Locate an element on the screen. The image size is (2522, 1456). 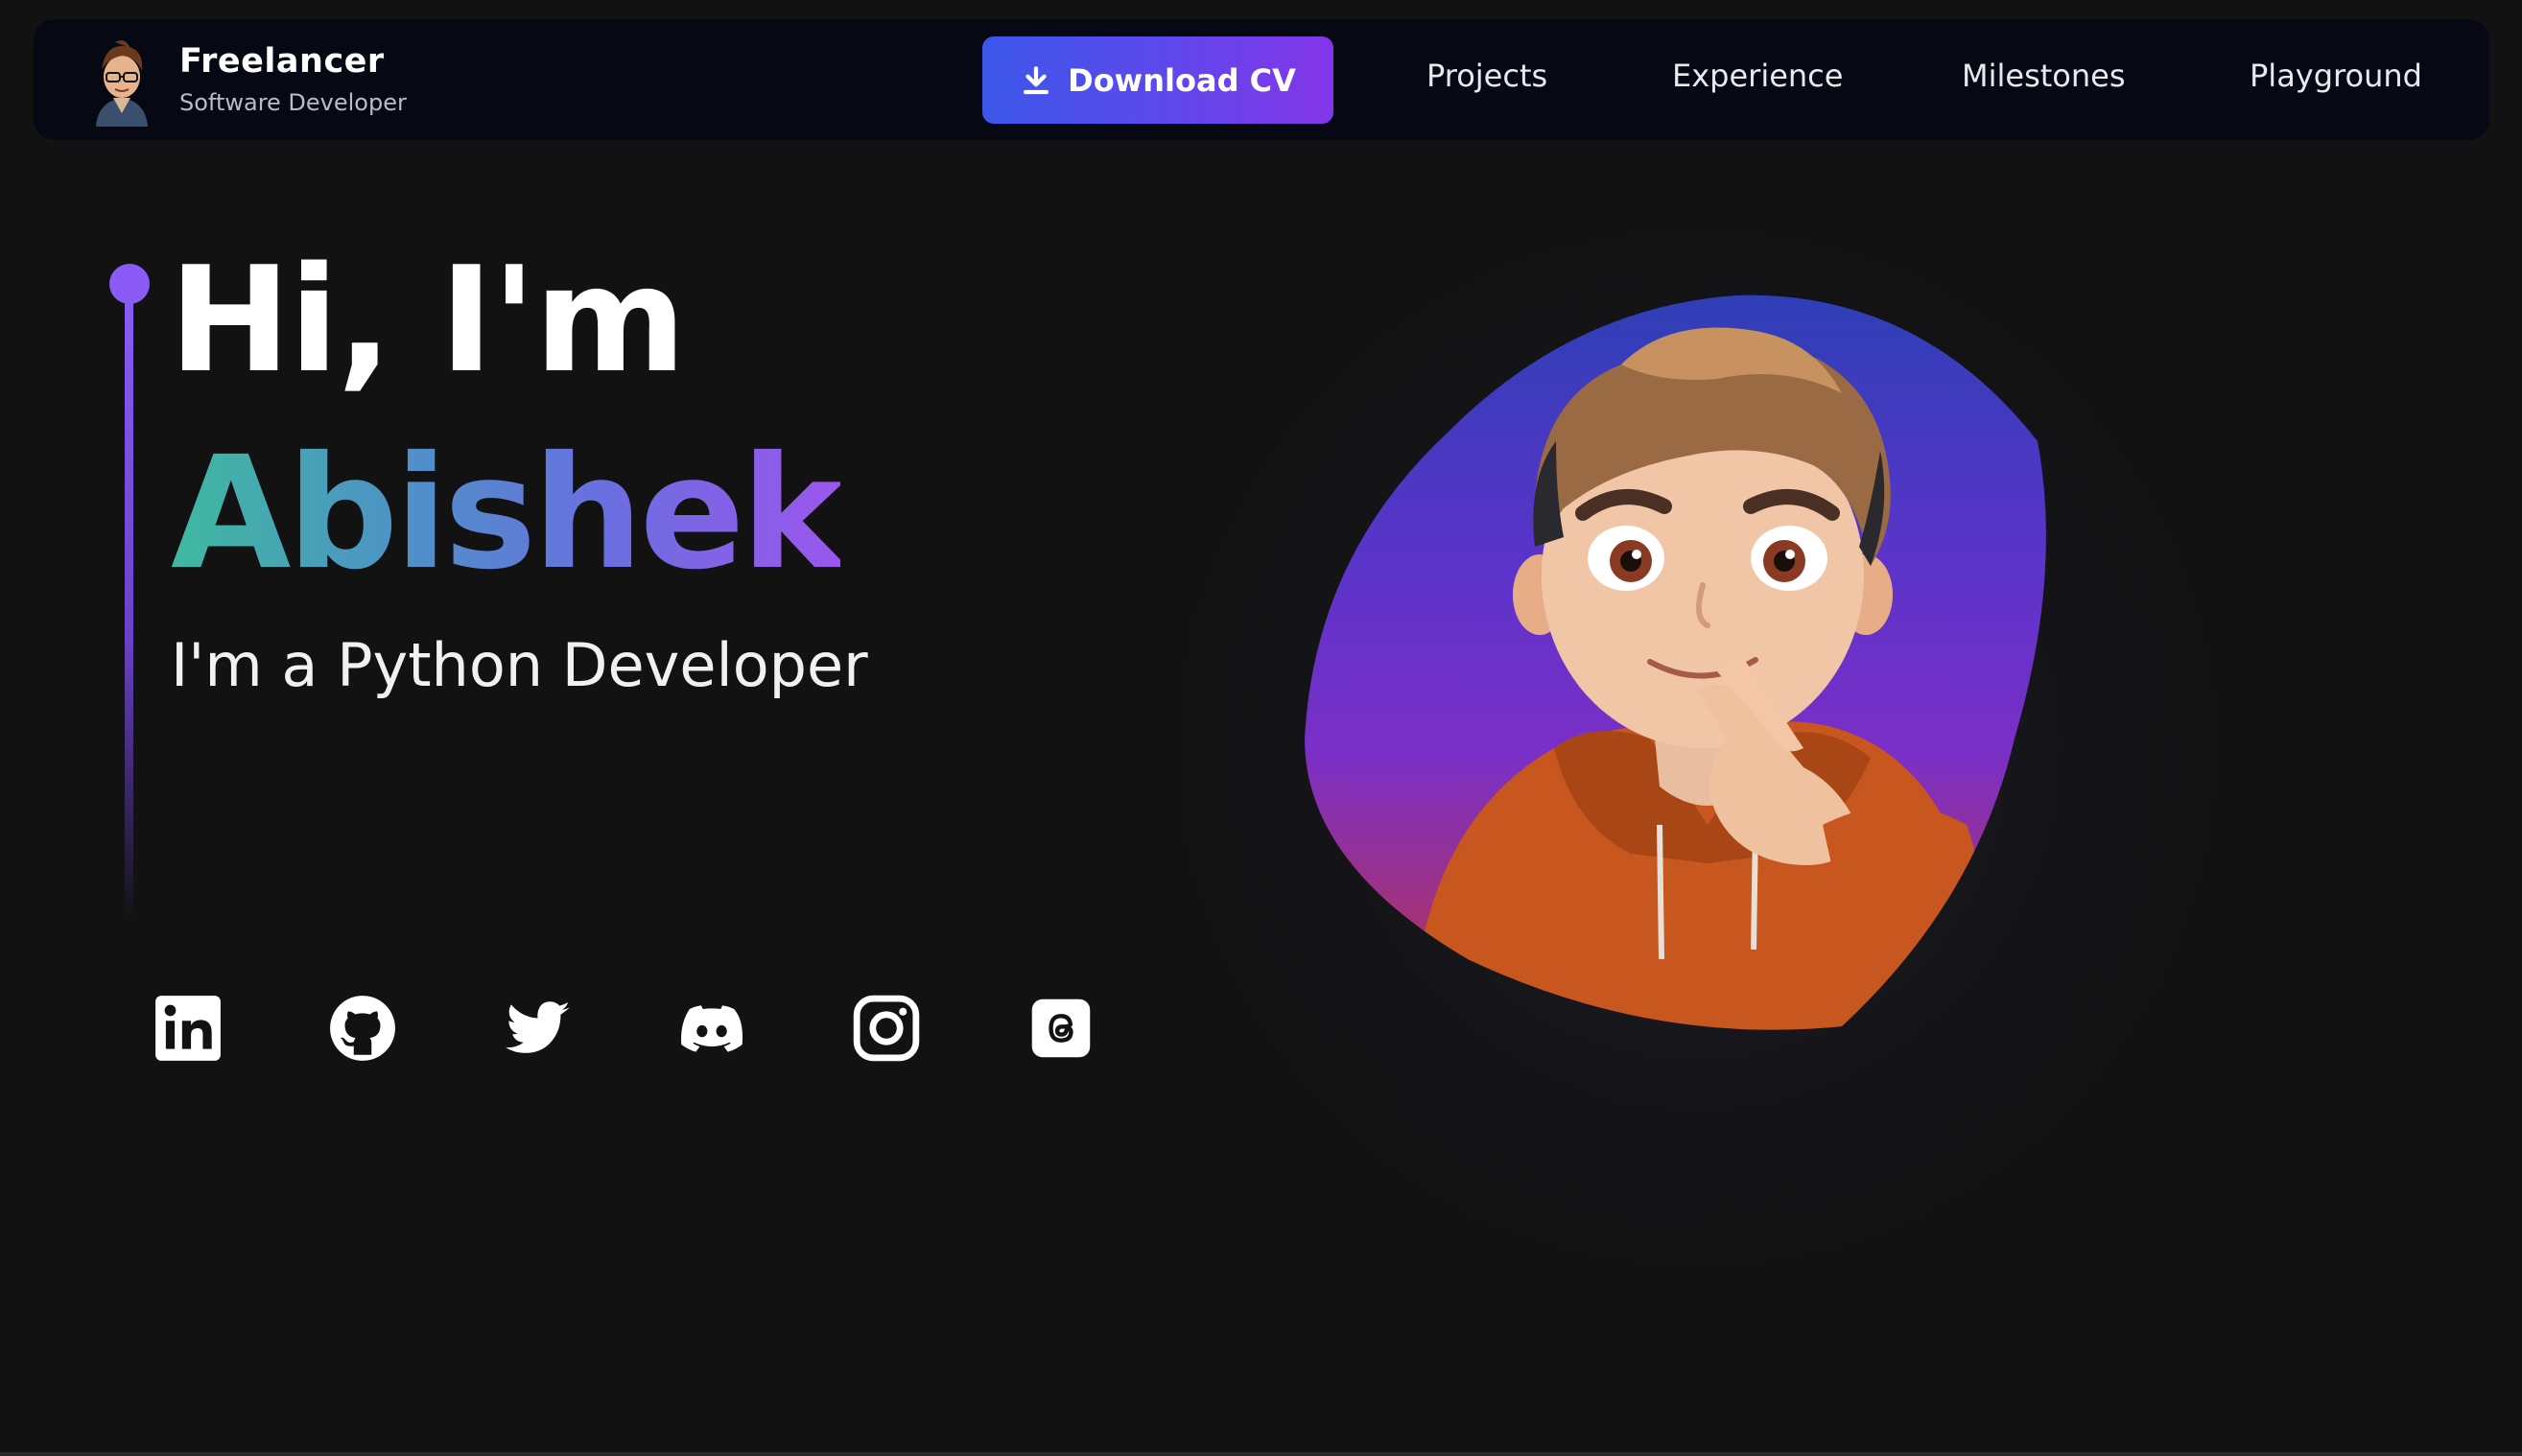
twitter-link is located at coordinates (537, 1028).